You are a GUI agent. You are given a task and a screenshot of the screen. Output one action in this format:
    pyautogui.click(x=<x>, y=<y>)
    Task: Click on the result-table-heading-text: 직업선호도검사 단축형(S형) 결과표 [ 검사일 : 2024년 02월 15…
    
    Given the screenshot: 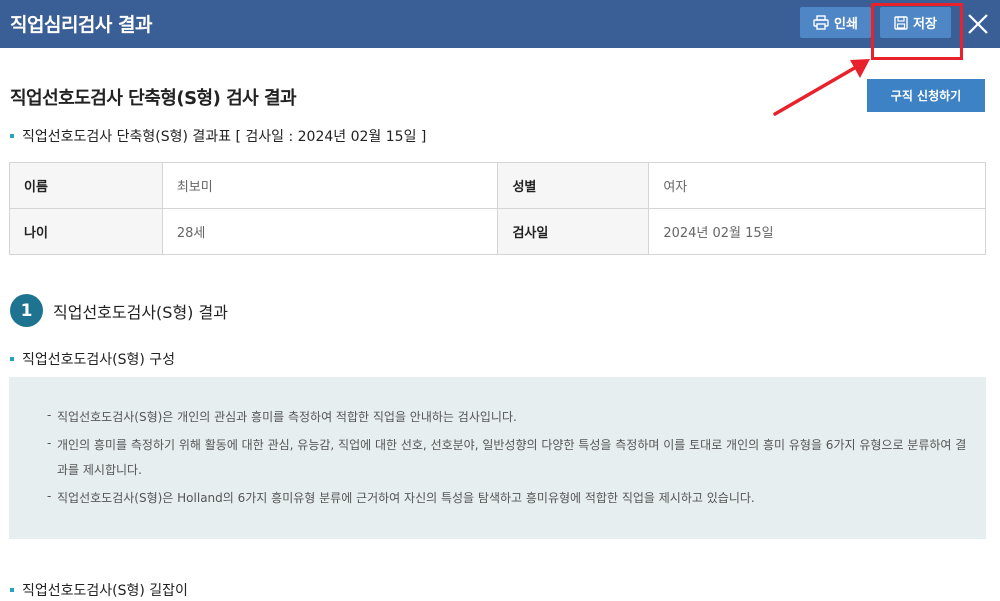 What is the action you would take?
    pyautogui.click(x=224, y=137)
    